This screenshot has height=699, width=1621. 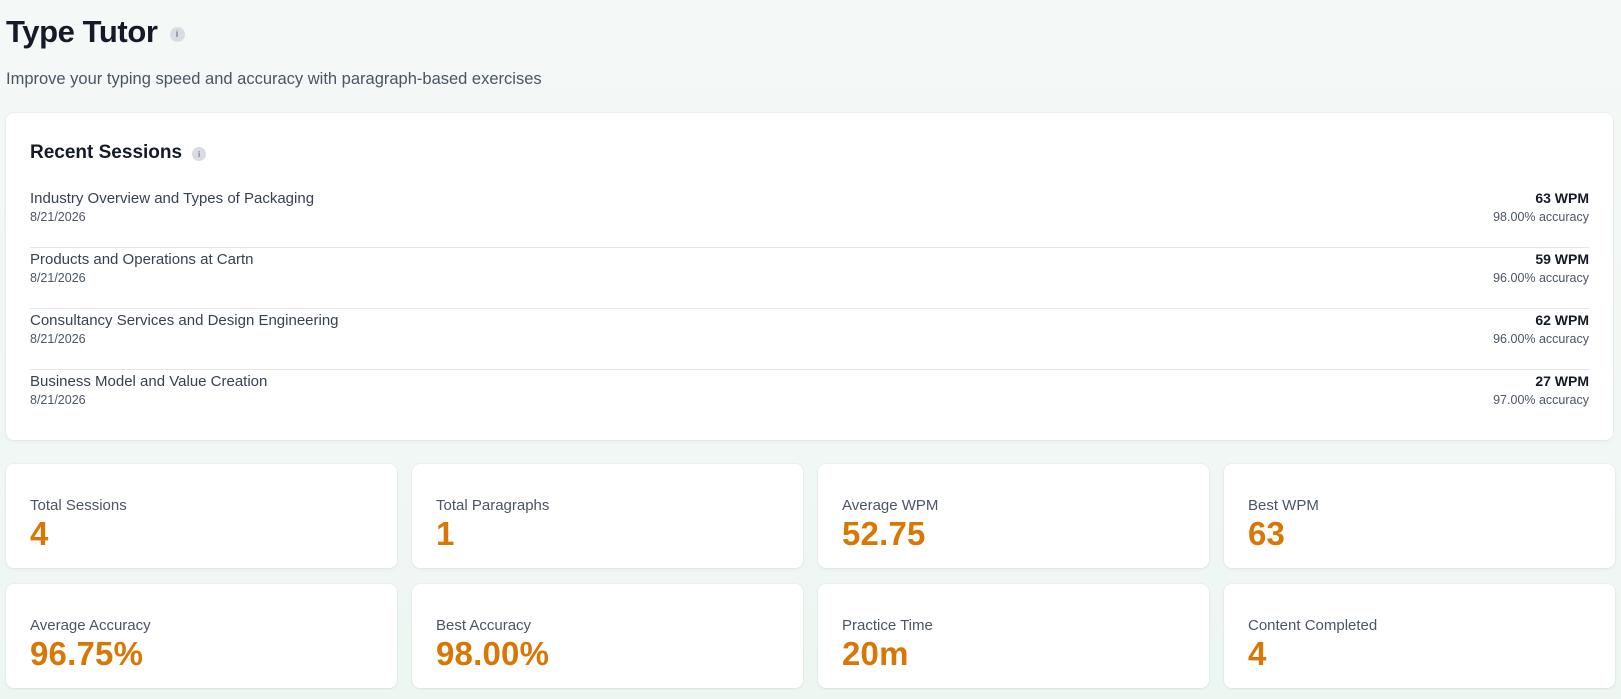 What do you see at coordinates (493, 653) in the screenshot?
I see `stat-value: 98.00%` at bounding box center [493, 653].